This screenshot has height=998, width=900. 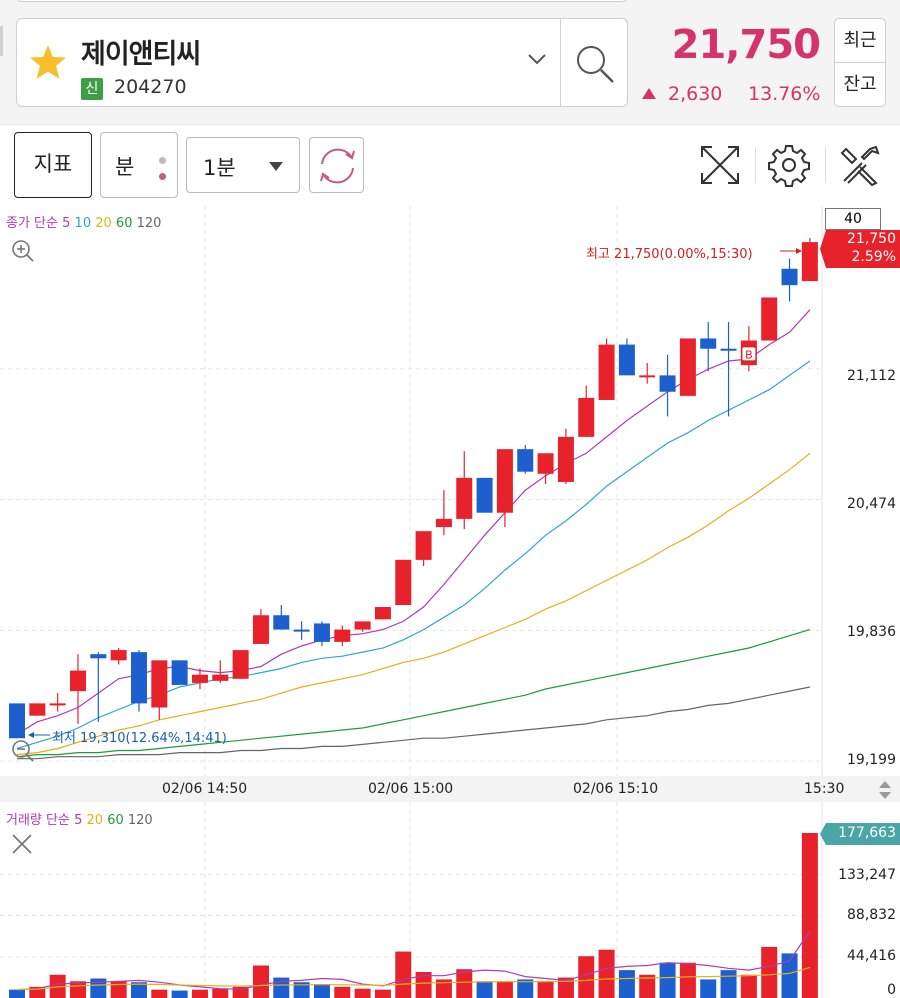 What do you see at coordinates (53, 165) in the screenshot?
I see `indicator-button: 지표` at bounding box center [53, 165].